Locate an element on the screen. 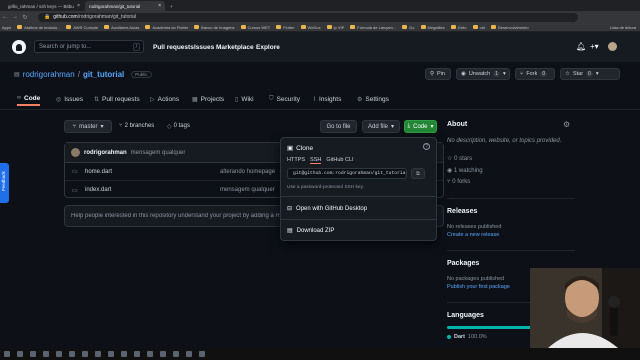 Image resolution: width=640 pixels, height=360 pixels. reload-icon: ↻ is located at coordinates (25, 17).